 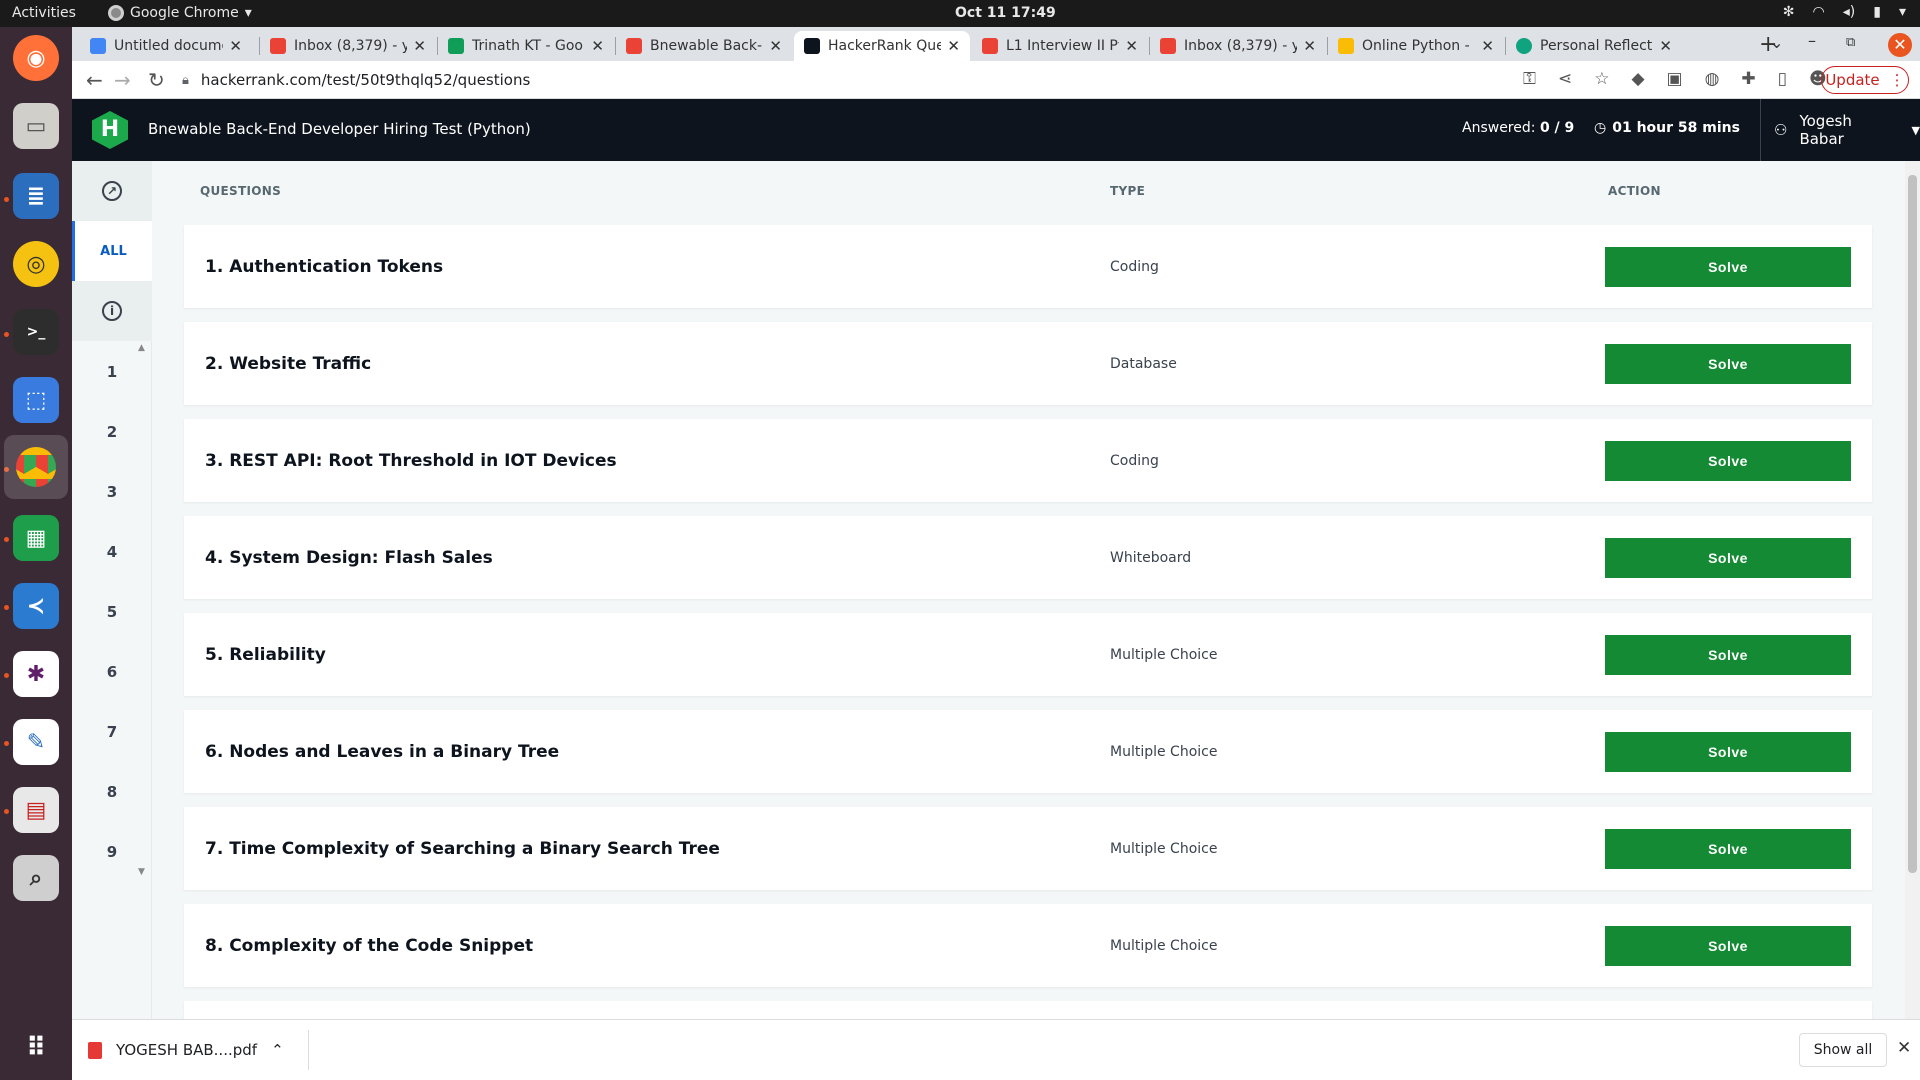 I want to click on question-name: 2. Website Traffic, so click(x=288, y=364).